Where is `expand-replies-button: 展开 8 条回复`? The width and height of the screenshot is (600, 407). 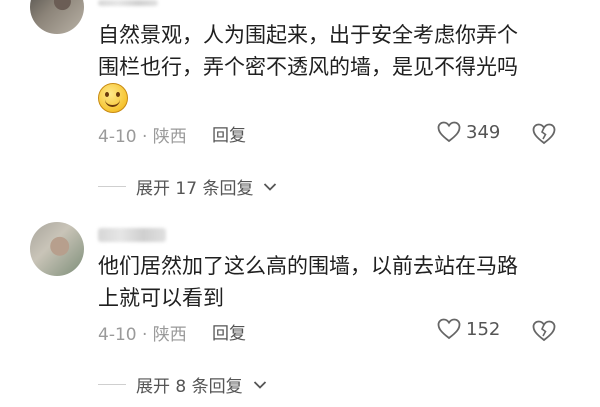
expand-replies-button: 展开 8 条回复 is located at coordinates (182, 384).